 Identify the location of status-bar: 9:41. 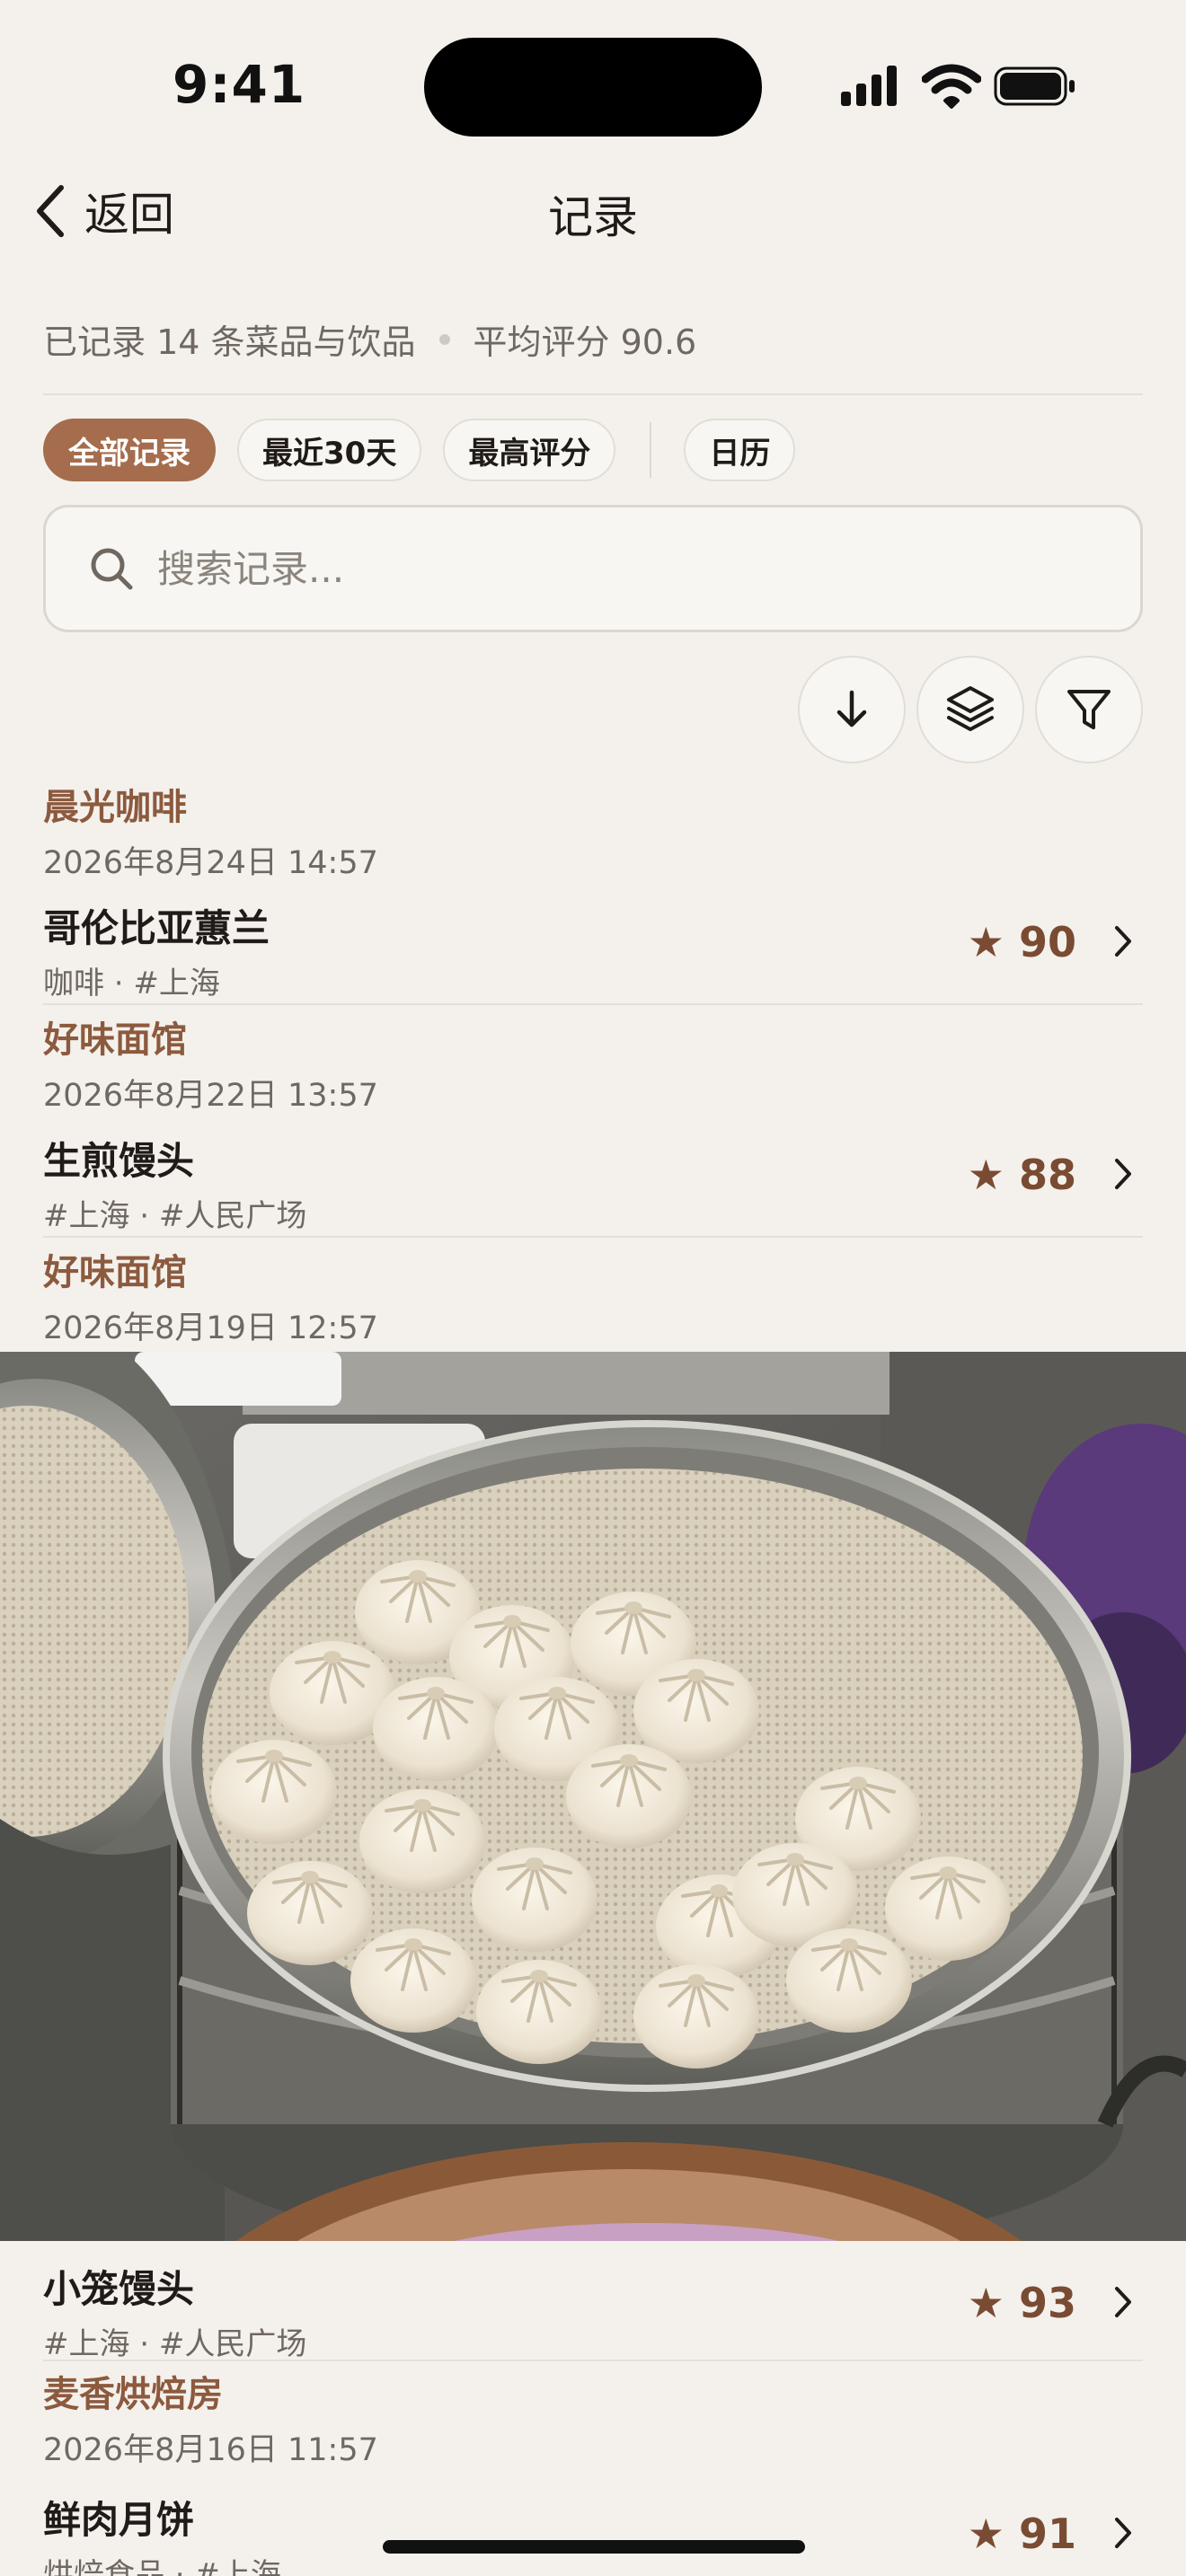
(593, 85).